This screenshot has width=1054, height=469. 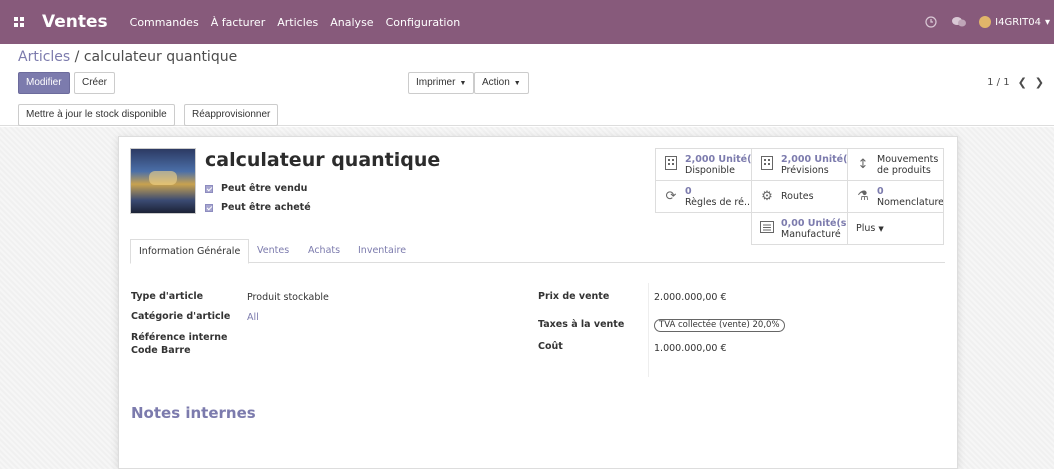 I want to click on refresh-icon: ⟳, so click(x=671, y=196).